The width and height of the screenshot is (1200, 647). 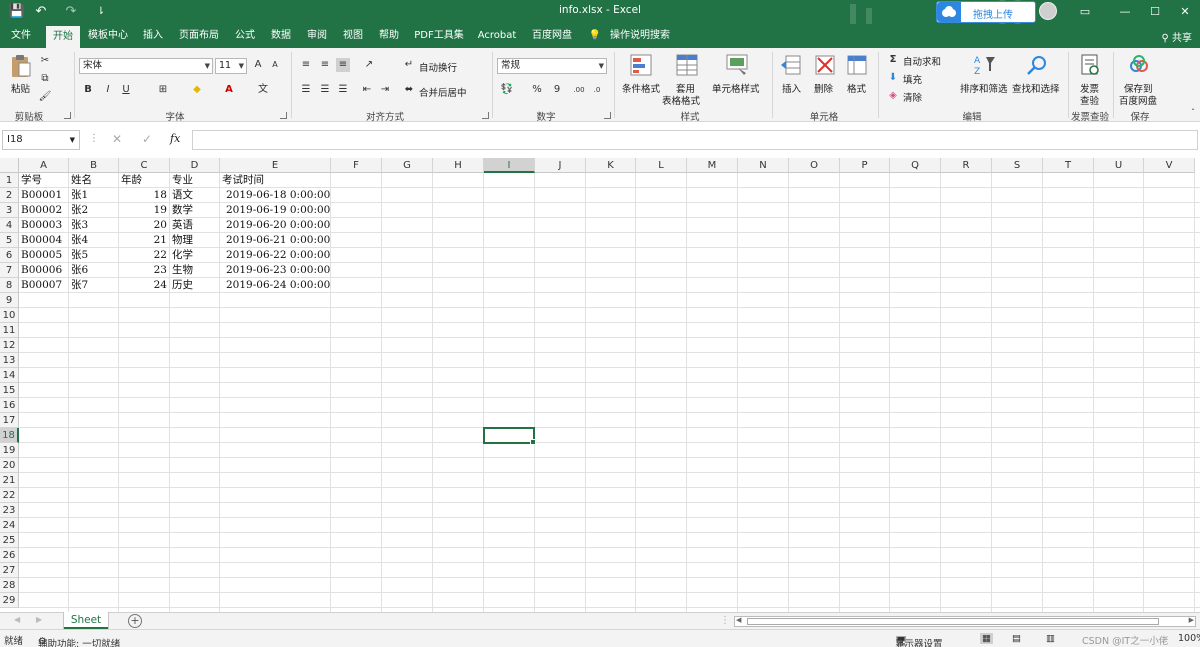 What do you see at coordinates (280, 270) in the screenshot?
I see `table-cell: 2019-06-23 0:00:00` at bounding box center [280, 270].